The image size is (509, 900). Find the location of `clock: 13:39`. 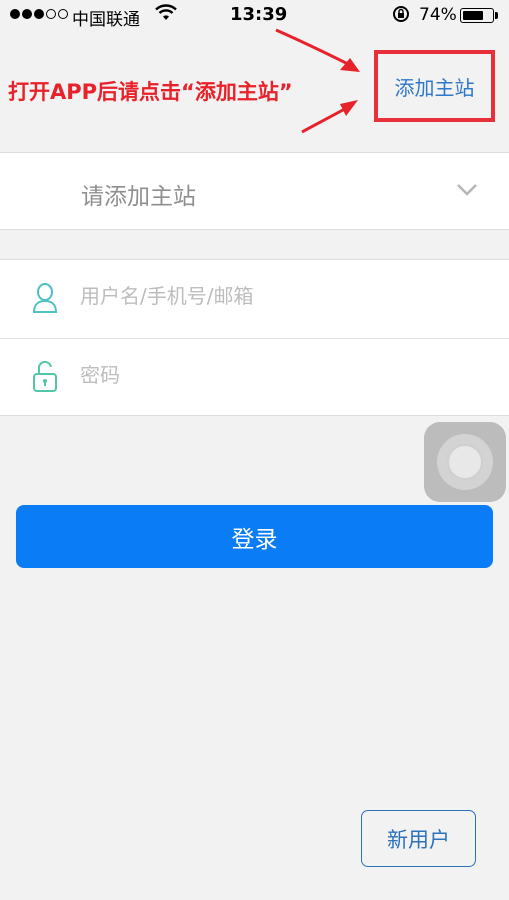

clock: 13:39 is located at coordinates (259, 14).